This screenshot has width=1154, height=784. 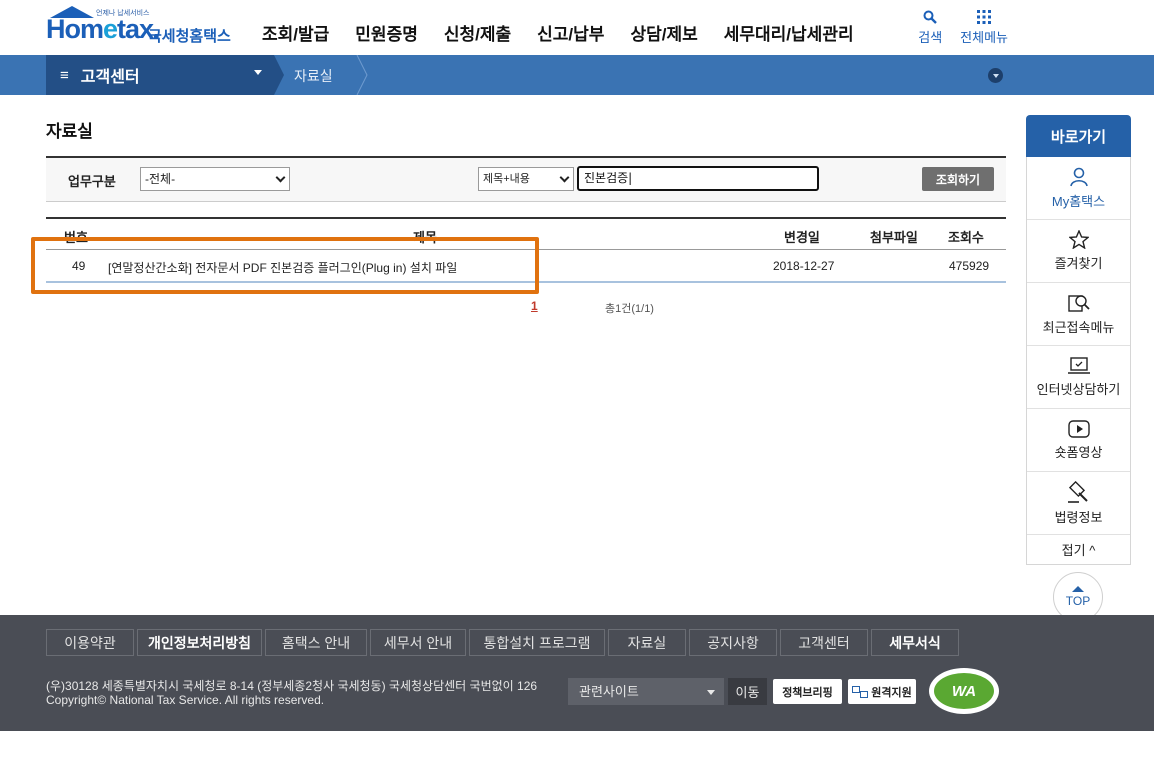 I want to click on total-count: 총1건(1/1), so click(x=629, y=309).